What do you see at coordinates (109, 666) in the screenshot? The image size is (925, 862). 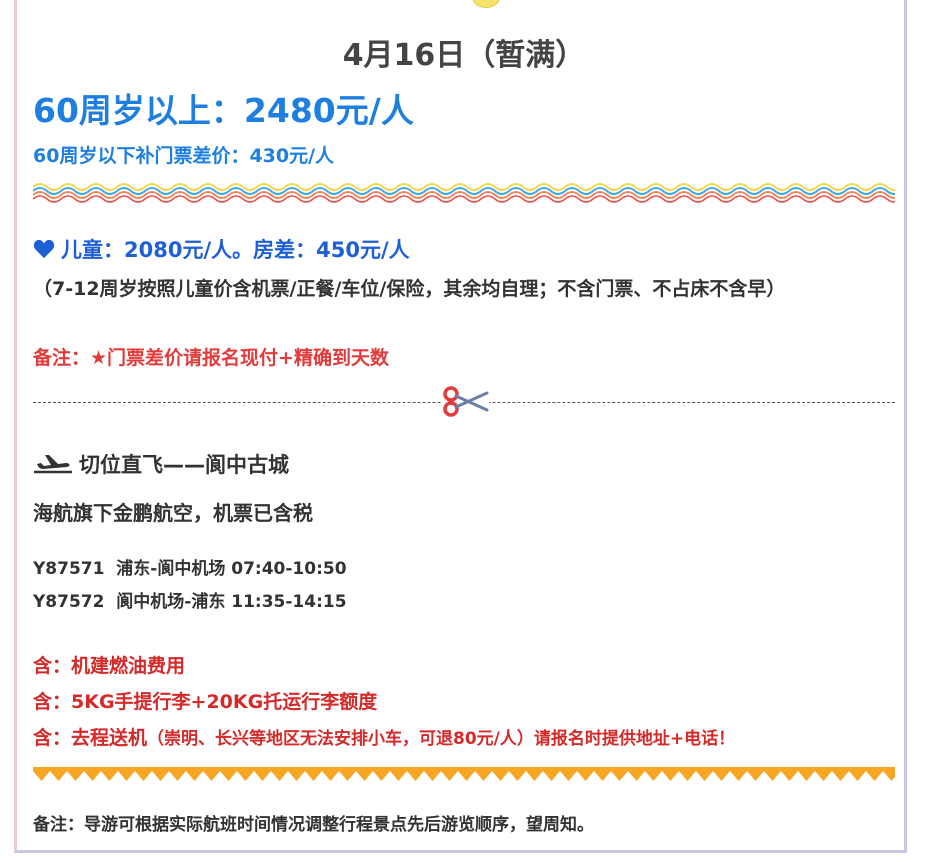 I see `include-fuel: 含：机建燃油费用` at bounding box center [109, 666].